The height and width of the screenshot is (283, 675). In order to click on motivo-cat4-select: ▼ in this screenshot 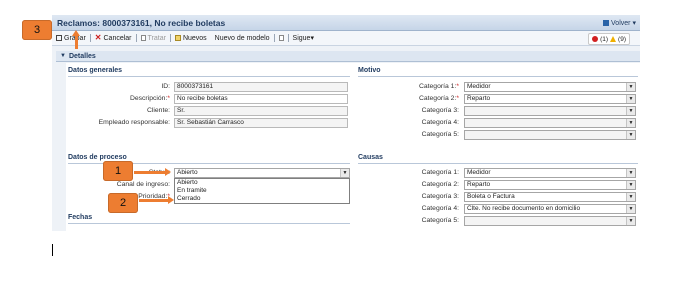, I will do `click(550, 123)`.